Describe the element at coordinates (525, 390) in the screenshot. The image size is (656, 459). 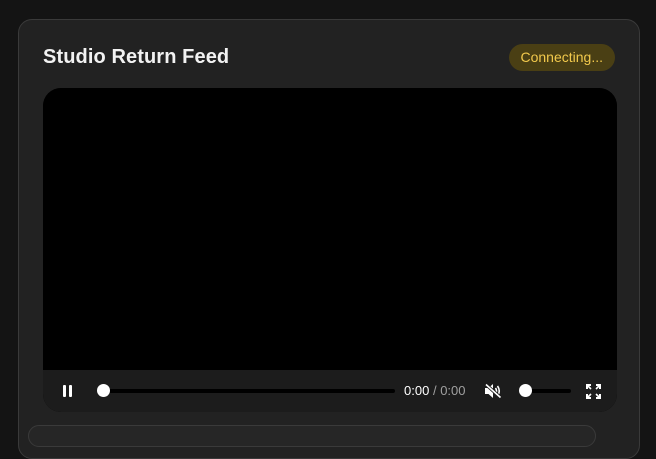
I see `volume-thumb` at that location.